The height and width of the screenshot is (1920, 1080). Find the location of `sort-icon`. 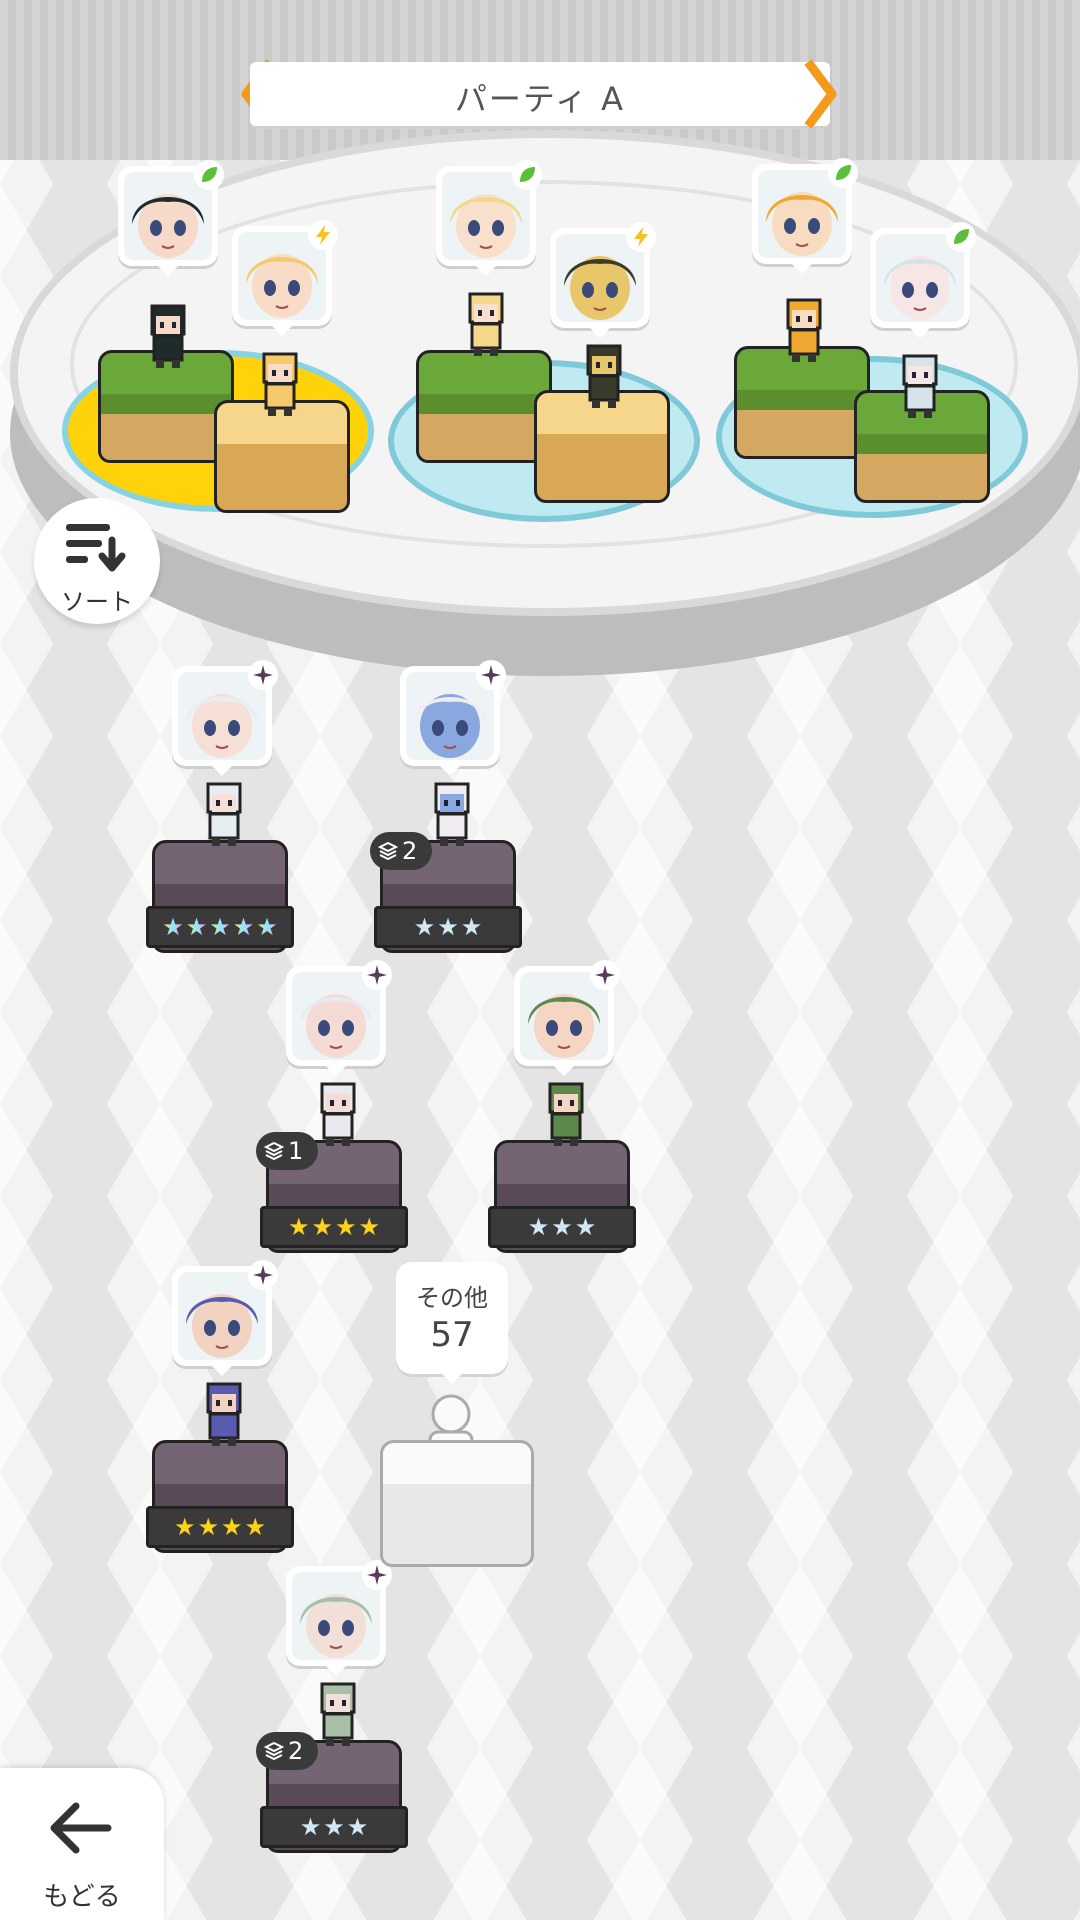

sort-icon is located at coordinates (96, 548).